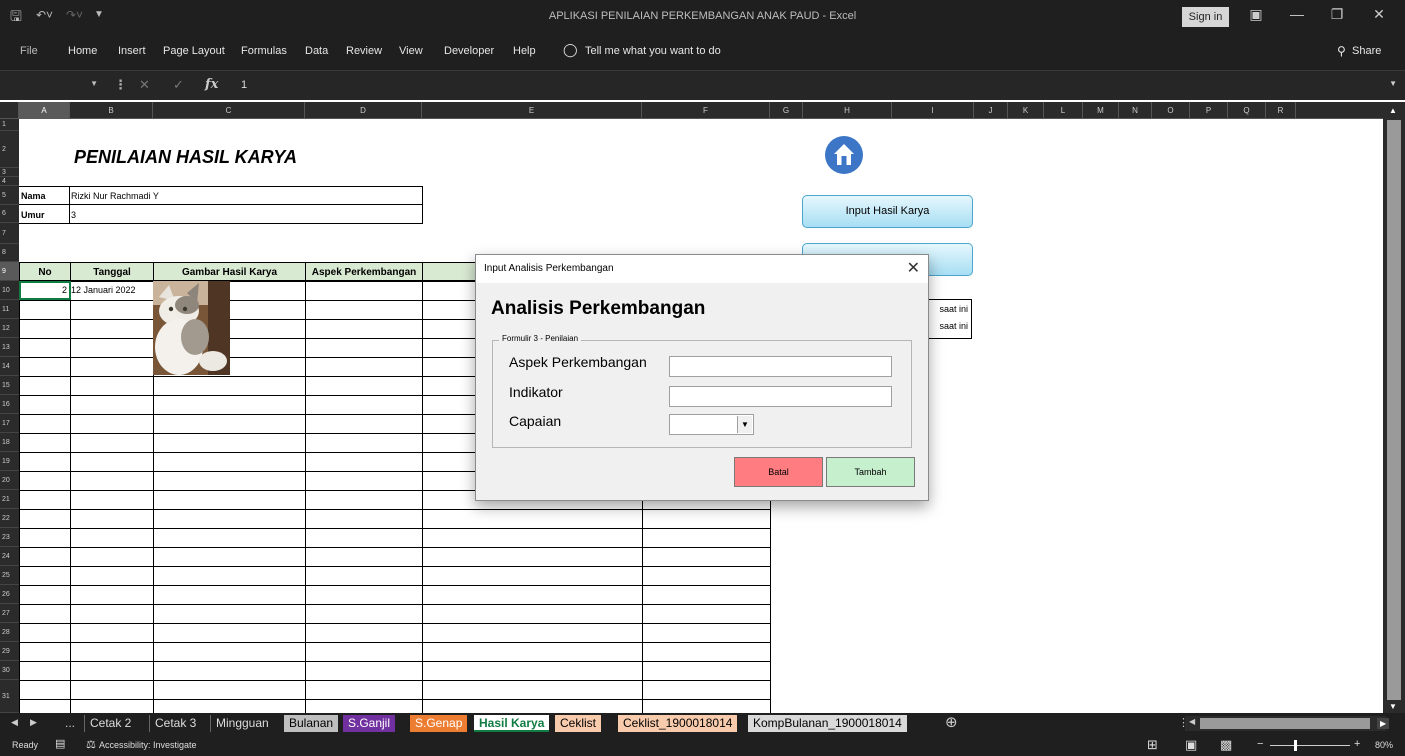  I want to click on row-header: 4, so click(9, 181).